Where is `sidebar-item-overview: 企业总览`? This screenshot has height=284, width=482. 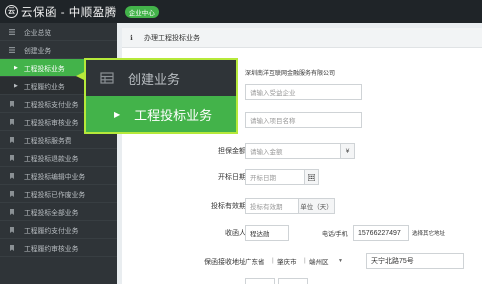
sidebar-item-overview: 企业总览 is located at coordinates (58, 32).